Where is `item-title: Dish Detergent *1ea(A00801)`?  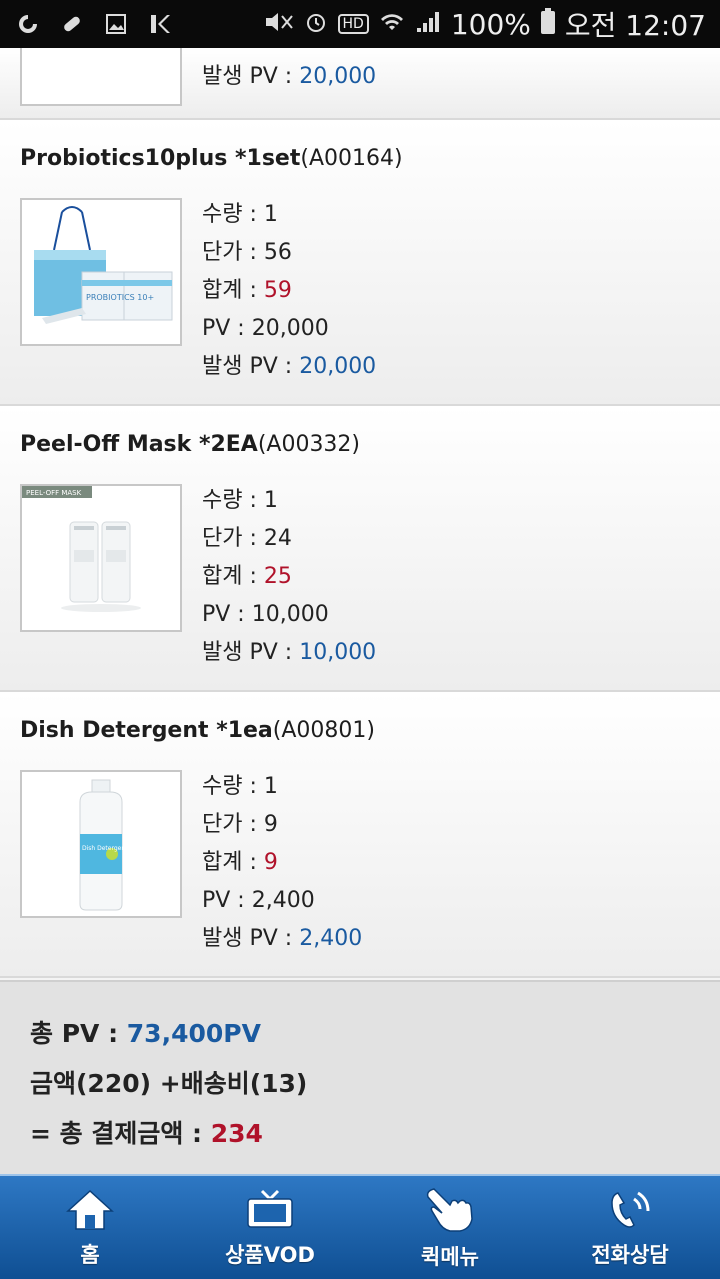 item-title: Dish Detergent *1ea(A00801) is located at coordinates (197, 730).